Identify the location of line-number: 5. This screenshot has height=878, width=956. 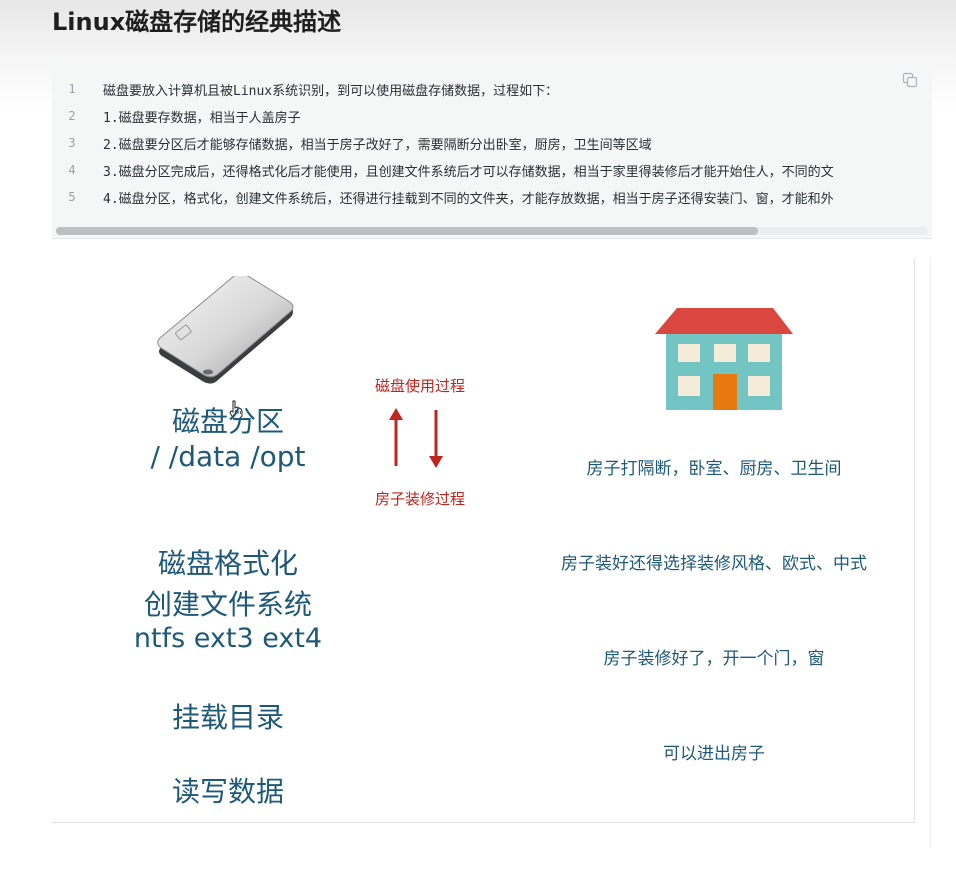
(72, 197).